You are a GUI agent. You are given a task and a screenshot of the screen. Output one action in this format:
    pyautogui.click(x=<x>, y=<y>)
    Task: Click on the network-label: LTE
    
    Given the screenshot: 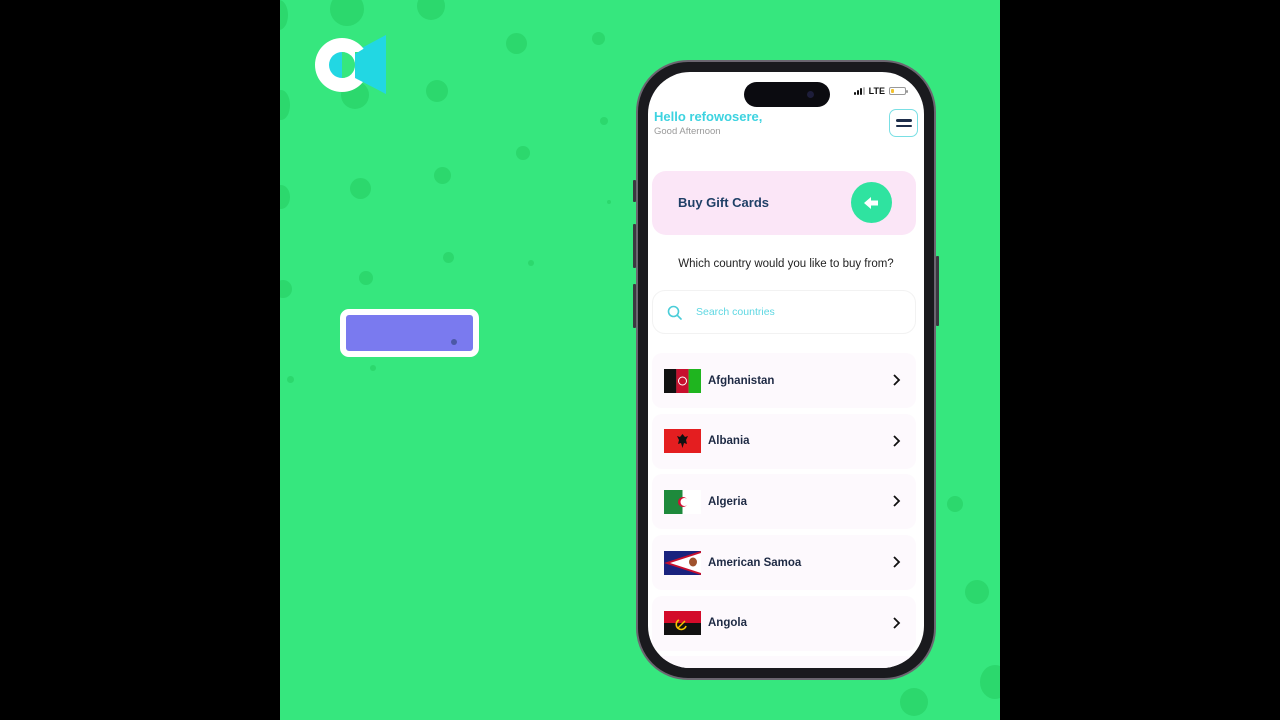 What is the action you would take?
    pyautogui.click(x=876, y=91)
    